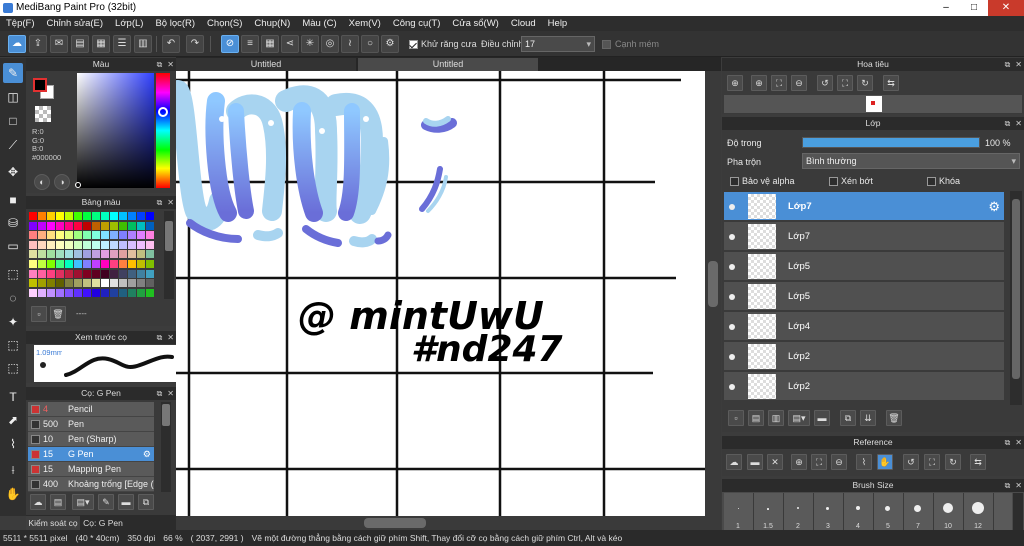  What do you see at coordinates (776, 418) in the screenshot?
I see `new-8bit-layer-icon: ▥` at bounding box center [776, 418].